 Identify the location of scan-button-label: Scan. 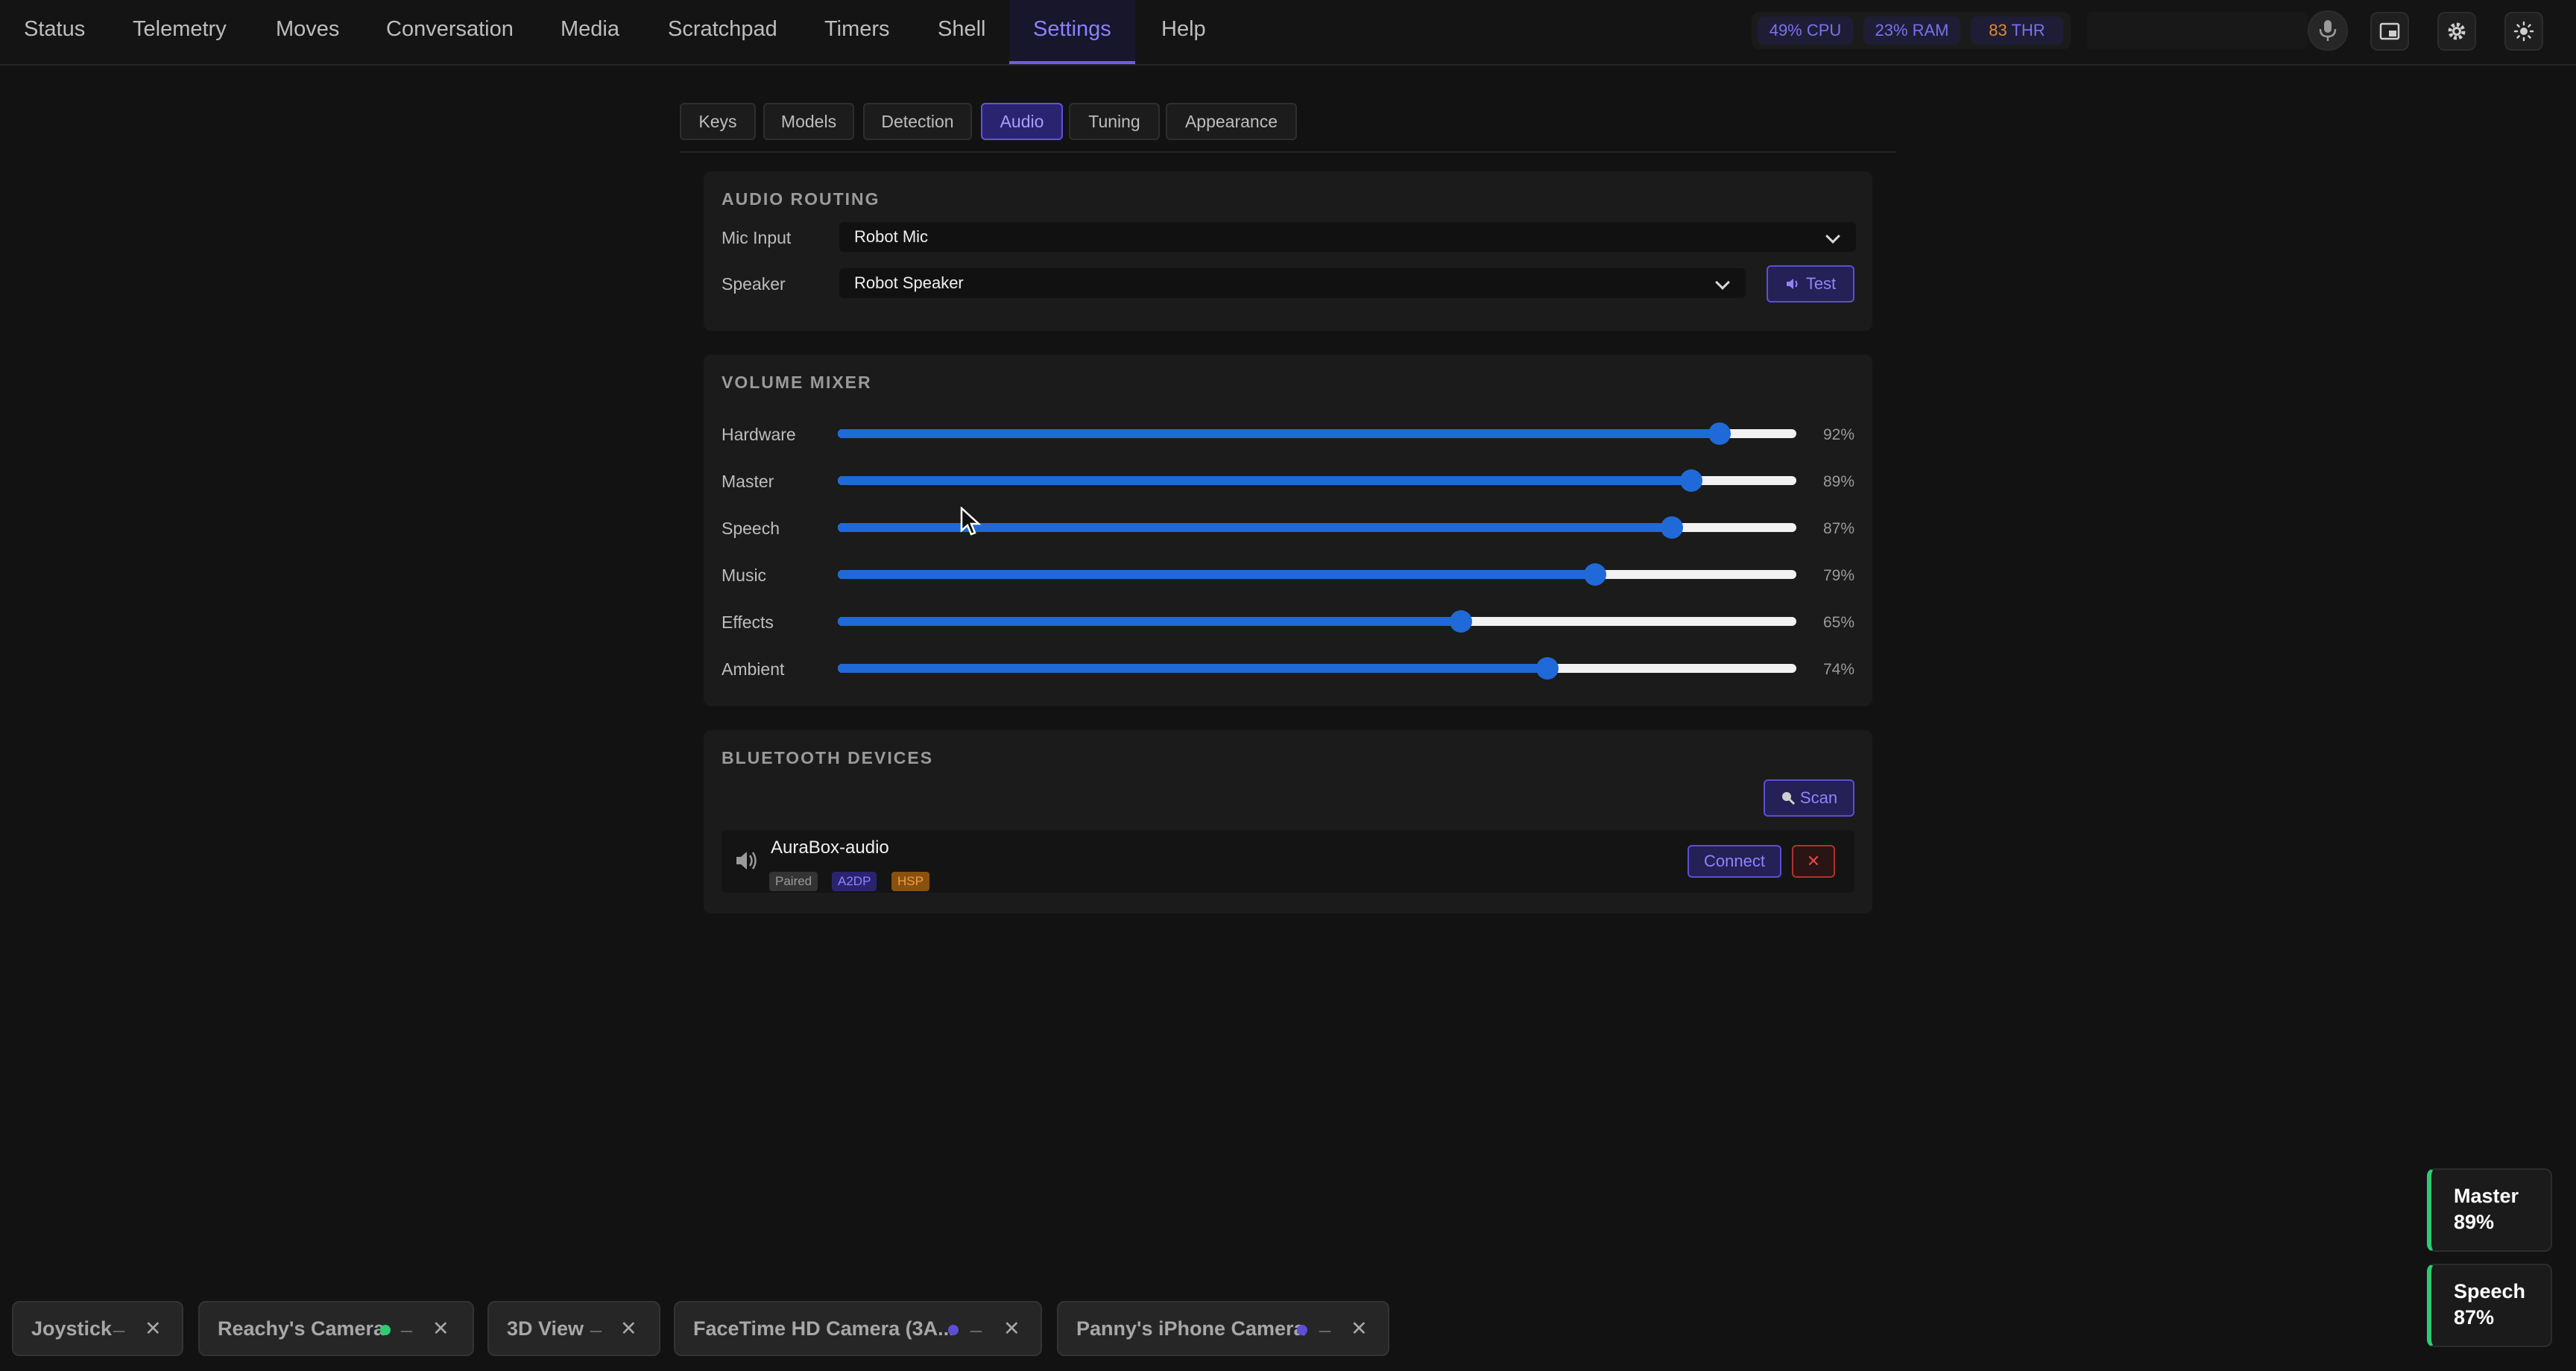
(1818, 797).